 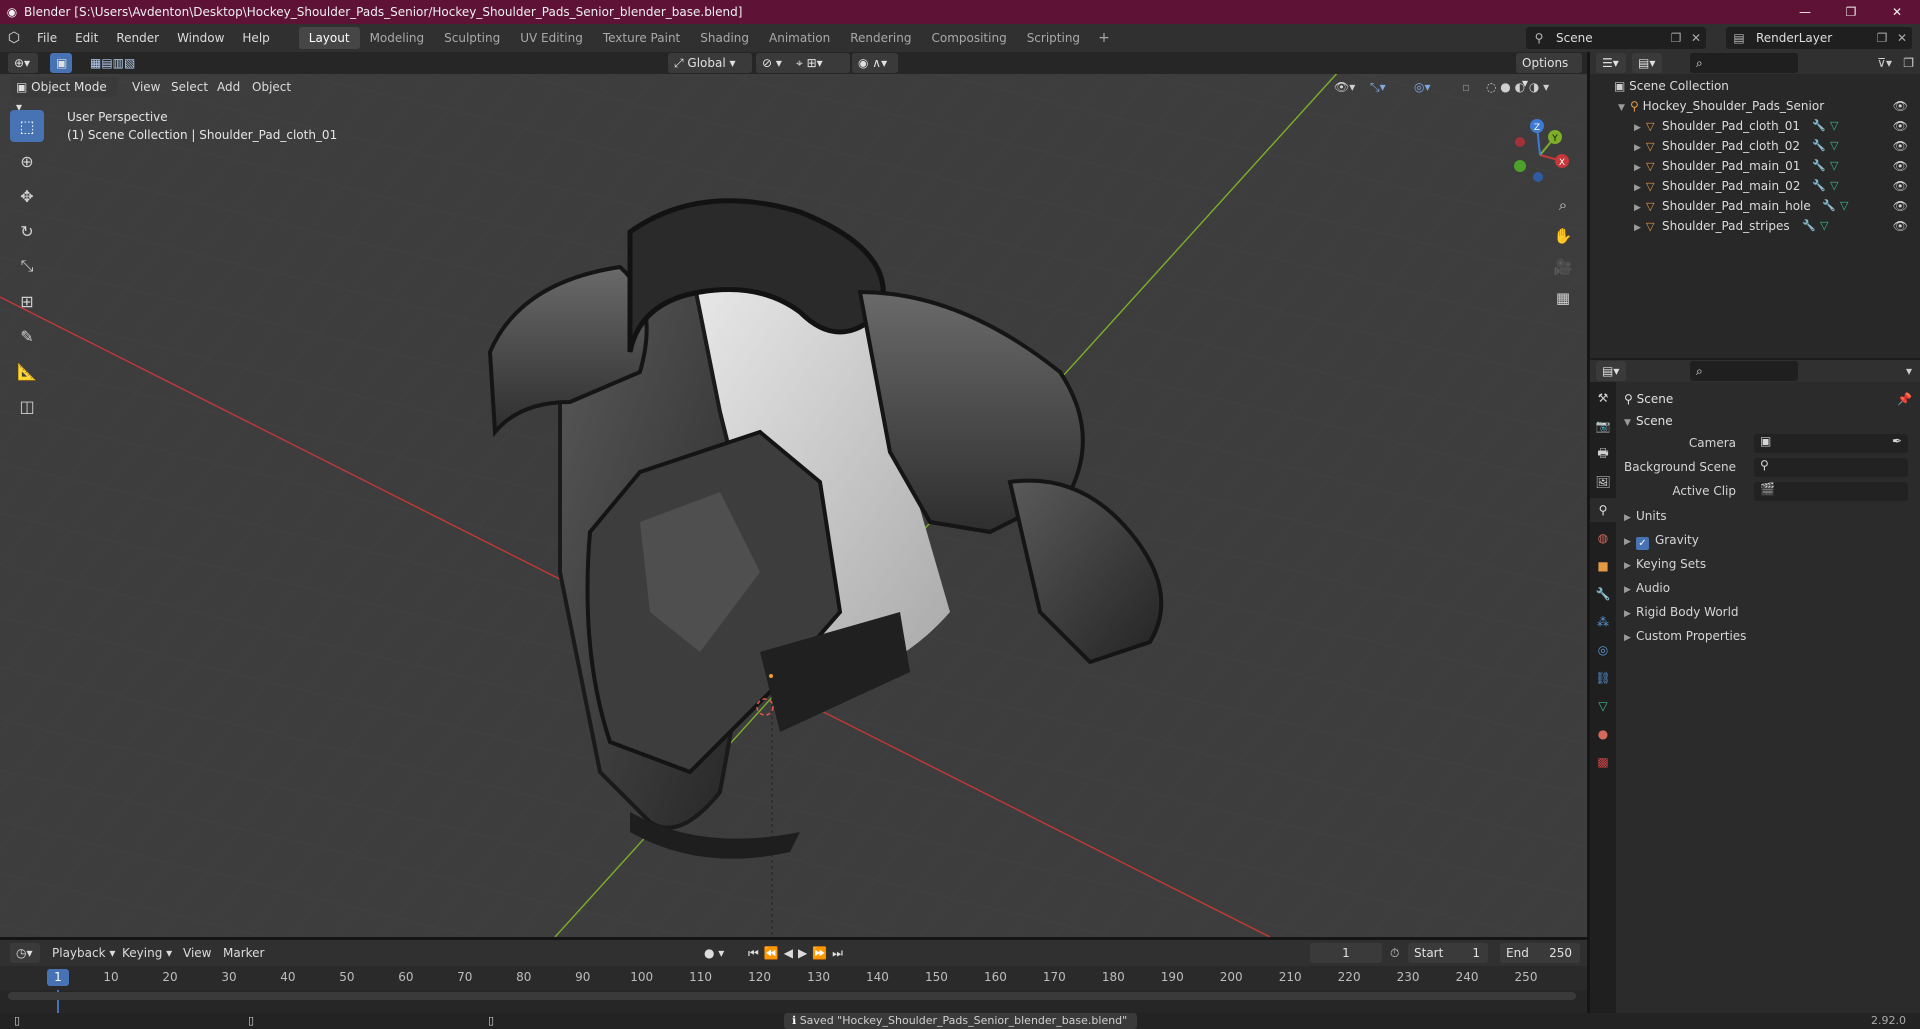 I want to click on output-tab-icon: 🖶, so click(x=1603, y=454).